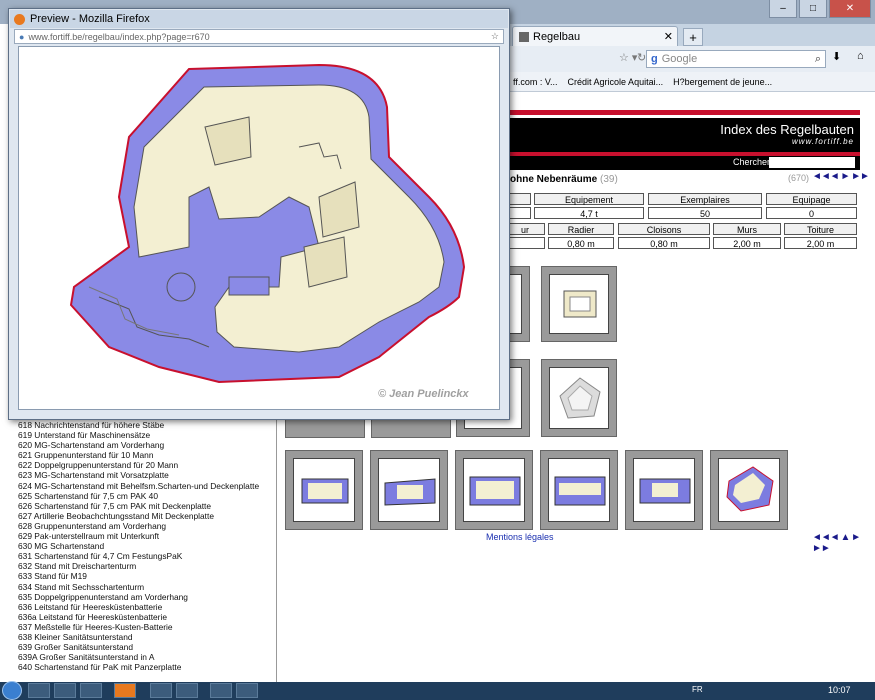  I want to click on list-item: 631 Schartenstand für 4,7 Cm FestungsPaK, so click(138, 556).